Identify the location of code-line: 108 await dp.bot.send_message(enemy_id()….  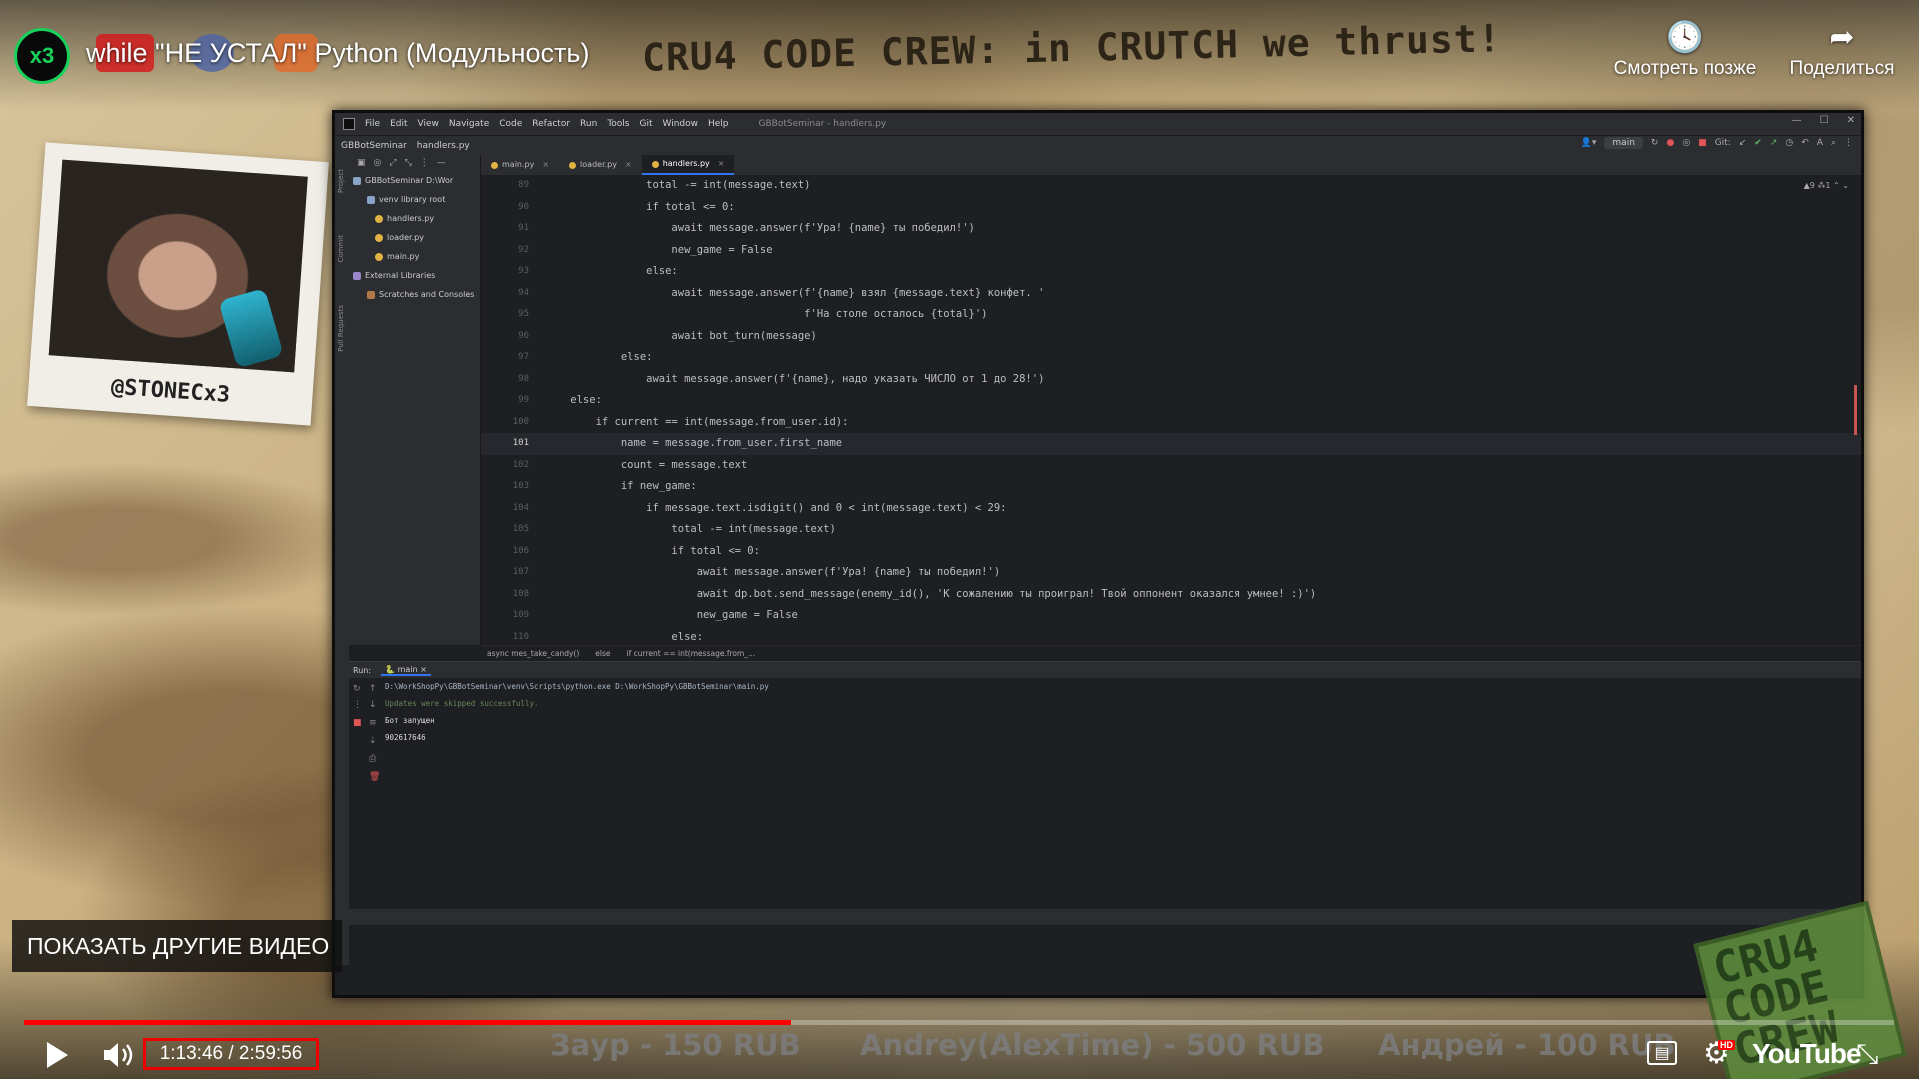
(1171, 595).